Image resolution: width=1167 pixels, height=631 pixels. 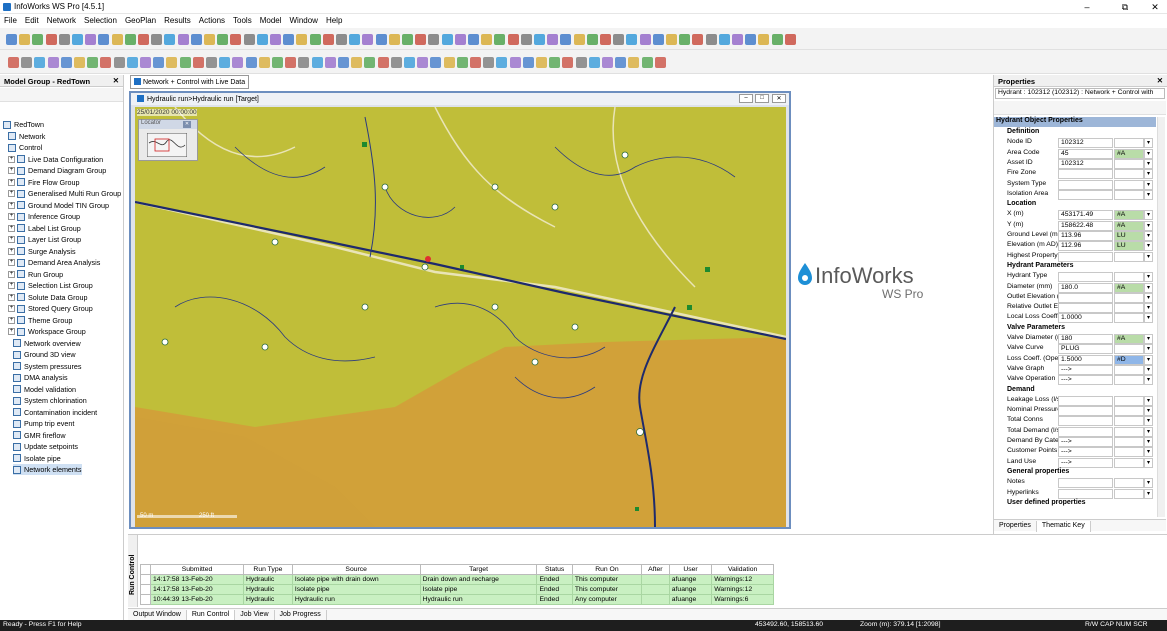 I want to click on tree-item: Network, so click(x=26, y=136).